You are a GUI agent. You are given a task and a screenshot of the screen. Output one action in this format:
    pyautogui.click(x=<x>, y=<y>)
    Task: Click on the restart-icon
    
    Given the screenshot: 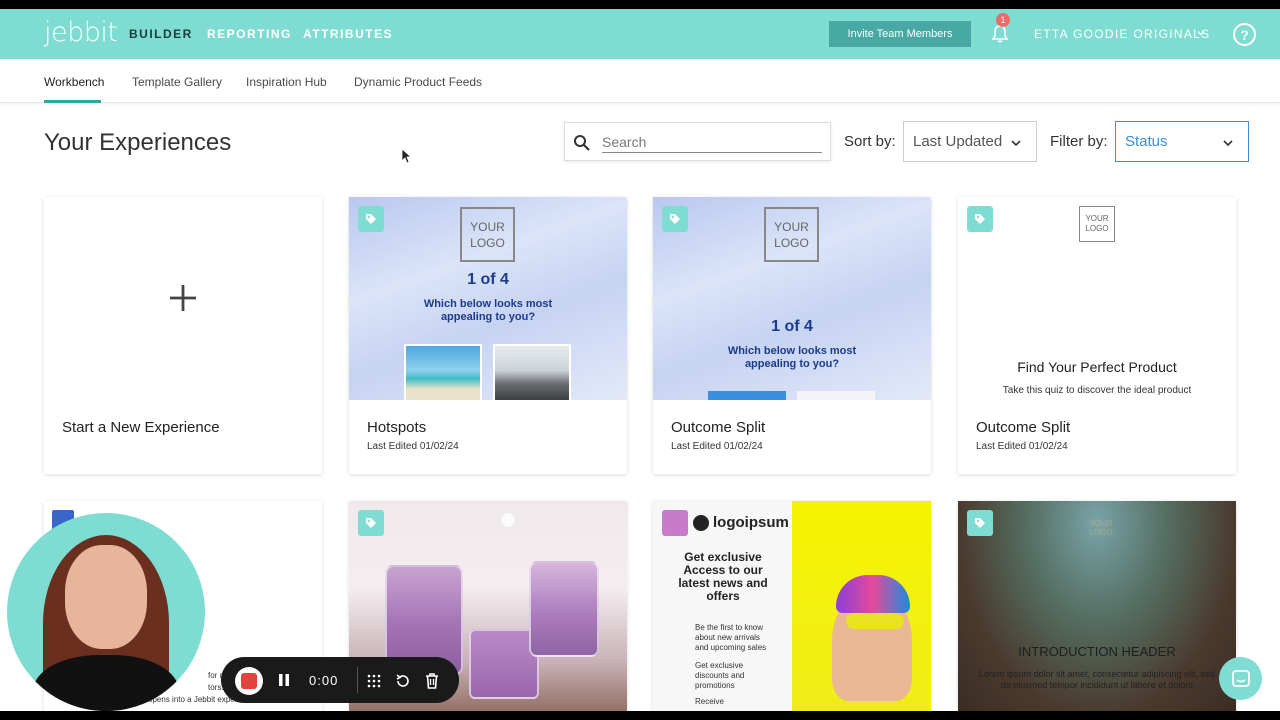 What is the action you would take?
    pyautogui.click(x=403, y=681)
    